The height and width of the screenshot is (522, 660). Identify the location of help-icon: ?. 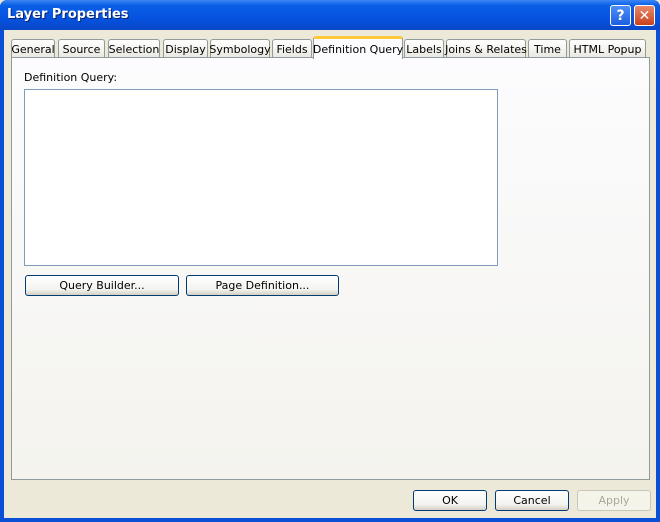
(620, 15).